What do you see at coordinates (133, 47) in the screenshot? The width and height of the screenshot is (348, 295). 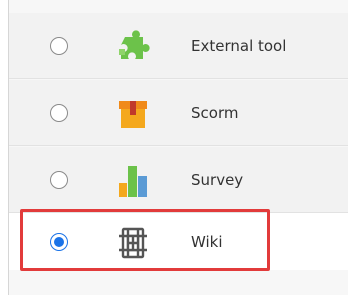 I see `puzzle-piece-icon` at bounding box center [133, 47].